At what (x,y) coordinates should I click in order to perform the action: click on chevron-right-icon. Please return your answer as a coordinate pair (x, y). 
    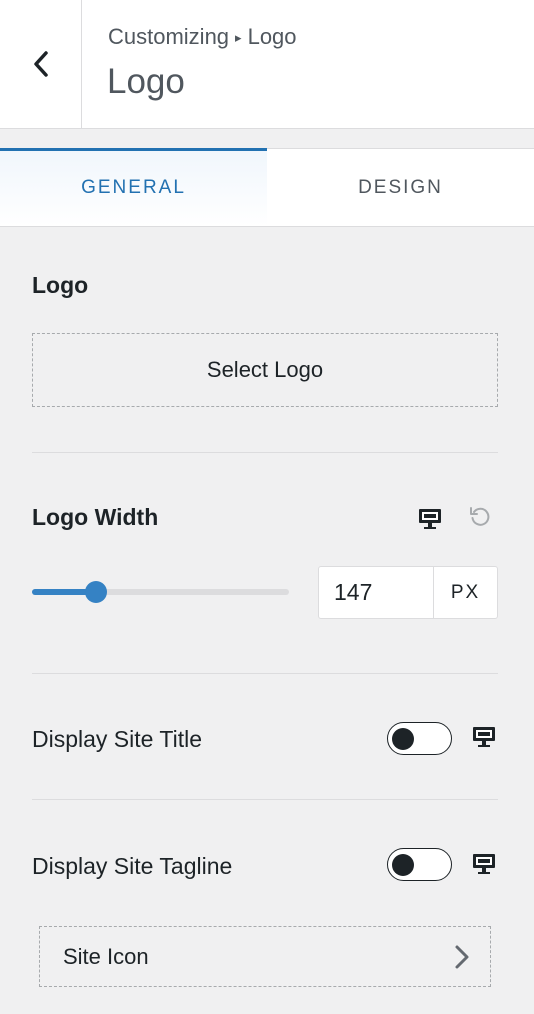
    Looking at the image, I should click on (462, 956).